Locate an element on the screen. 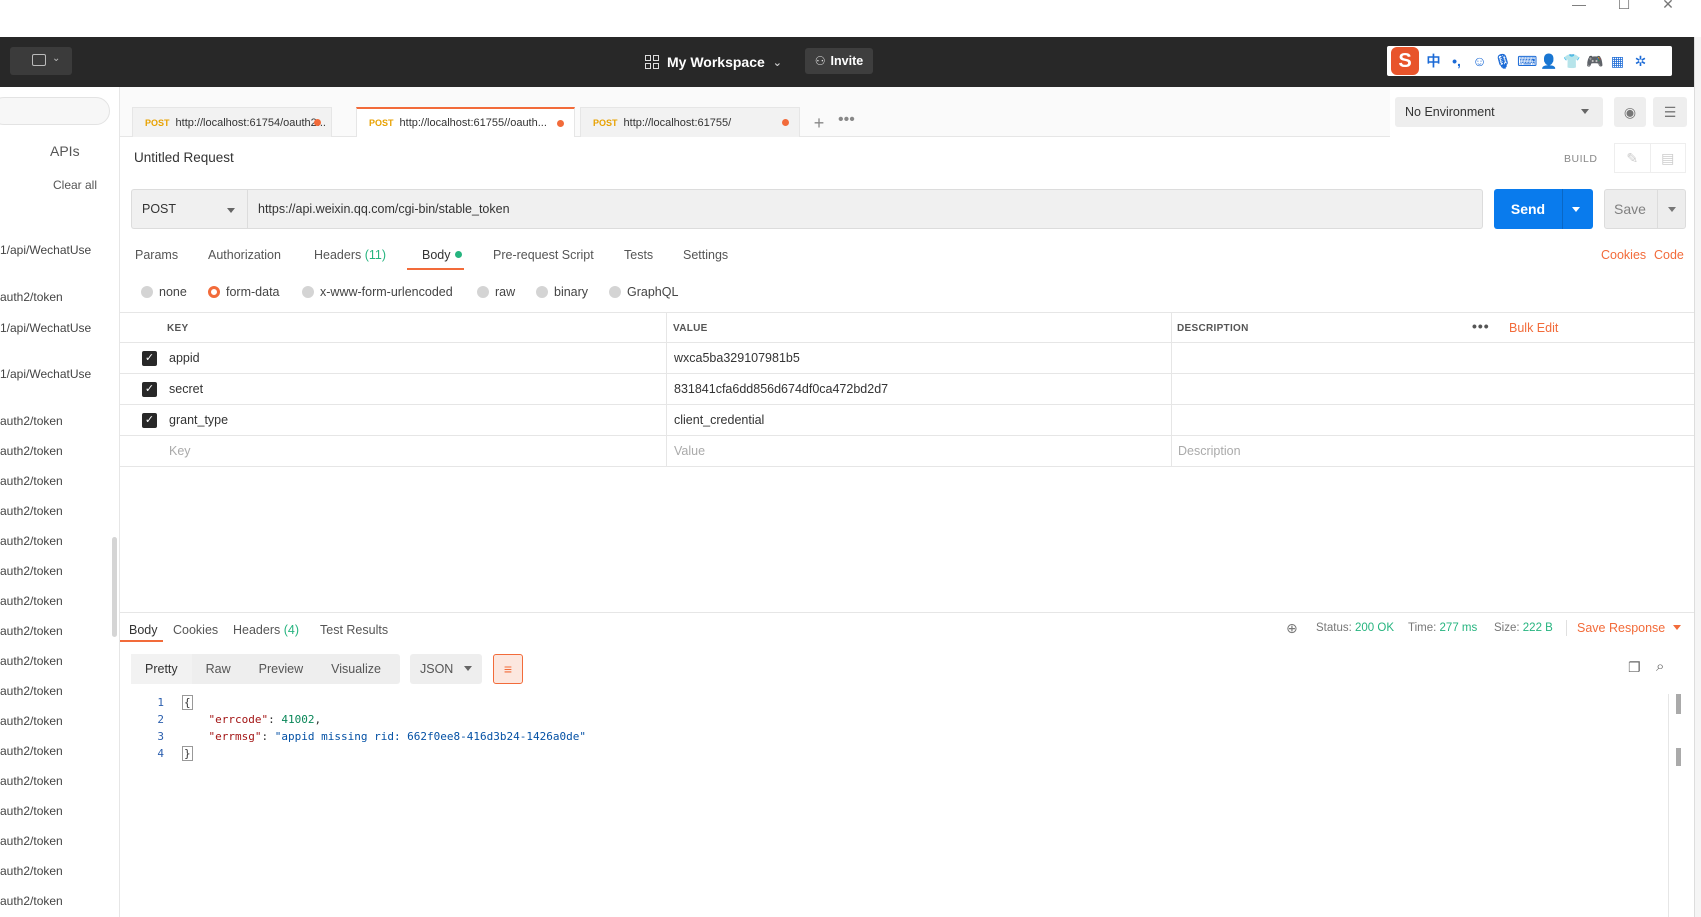 This screenshot has width=1701, height=917. body-type-graphql: GraphQL is located at coordinates (643, 292).